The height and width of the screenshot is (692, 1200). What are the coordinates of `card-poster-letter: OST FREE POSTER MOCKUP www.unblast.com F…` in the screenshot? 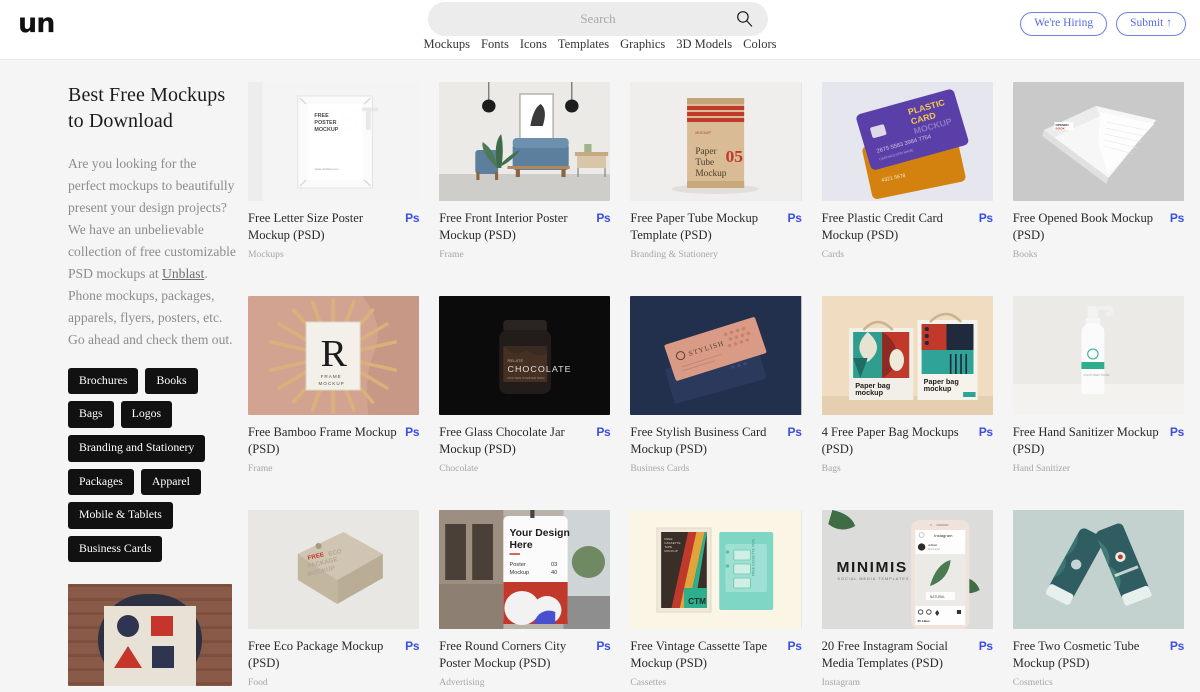 It's located at (333, 171).